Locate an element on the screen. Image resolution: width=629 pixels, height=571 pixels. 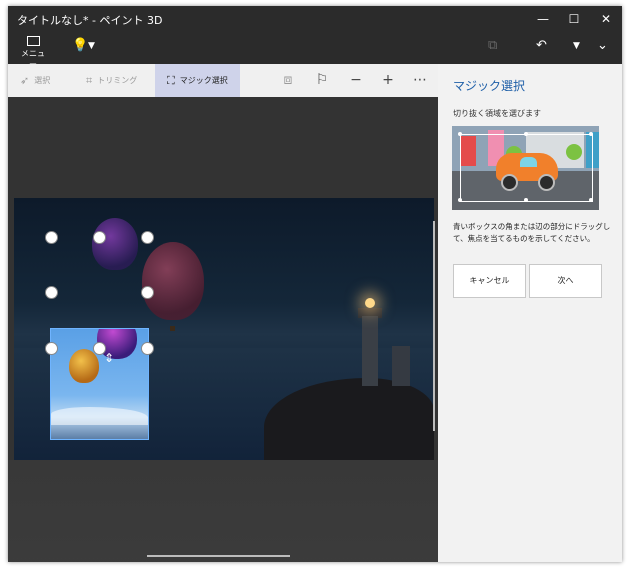
lighthouse is located at coordinates (370, 351).